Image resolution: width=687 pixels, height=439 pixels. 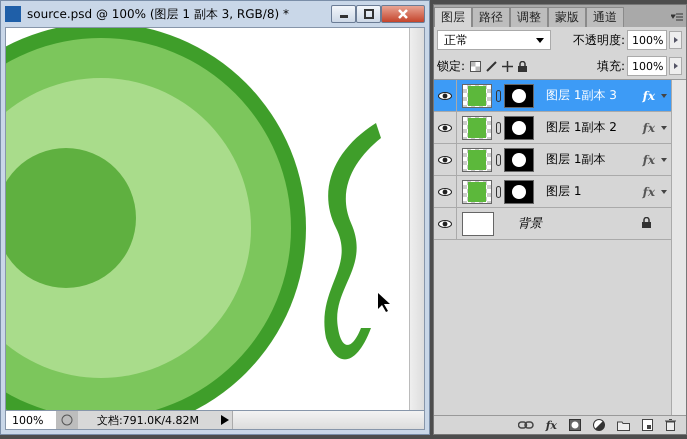 I want to click on blend-mode-dropdown: 正常, so click(x=494, y=40).